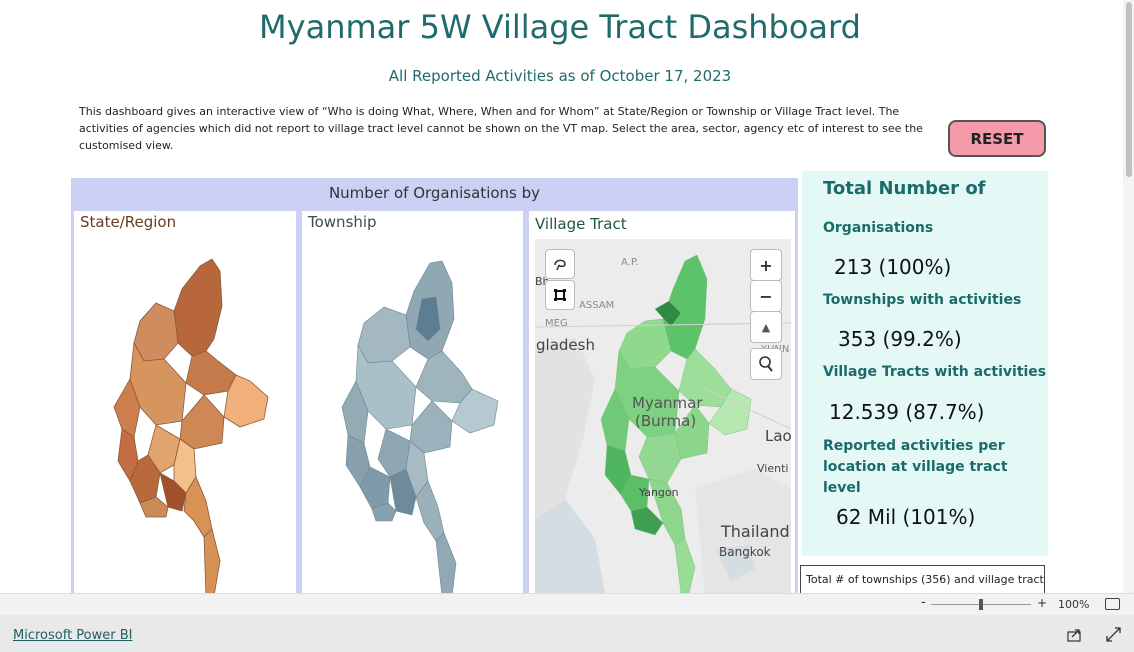 The height and width of the screenshot is (652, 1134). Describe the element at coordinates (773, 468) in the screenshot. I see `map-label-vientiane: Vienti` at that location.